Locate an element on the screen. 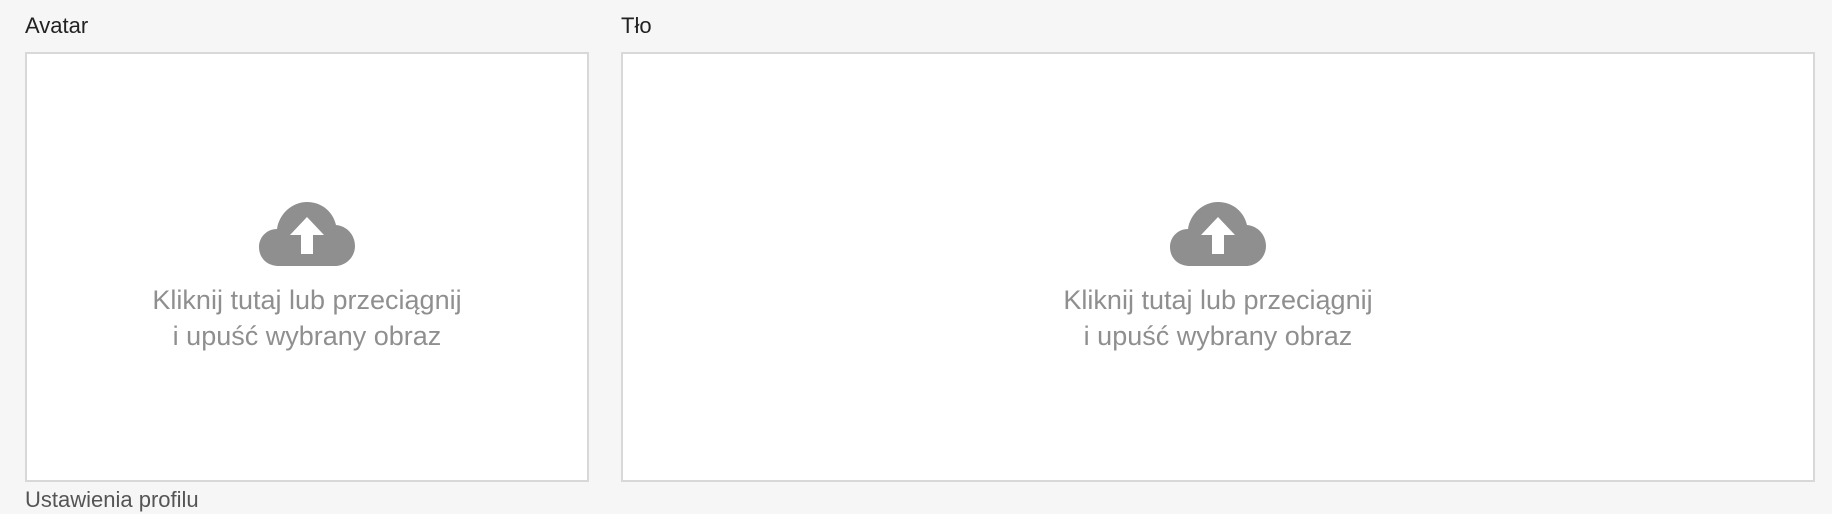  background-dropzone-line2: i upuść wybrany obraz is located at coordinates (1218, 336).